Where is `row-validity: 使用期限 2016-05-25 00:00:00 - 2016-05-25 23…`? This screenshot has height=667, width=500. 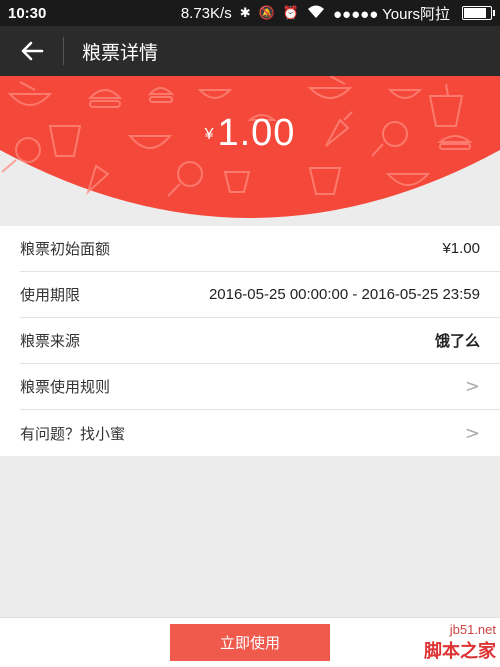 row-validity: 使用期限 2016-05-25 00:00:00 - 2016-05-25 23… is located at coordinates (260, 295).